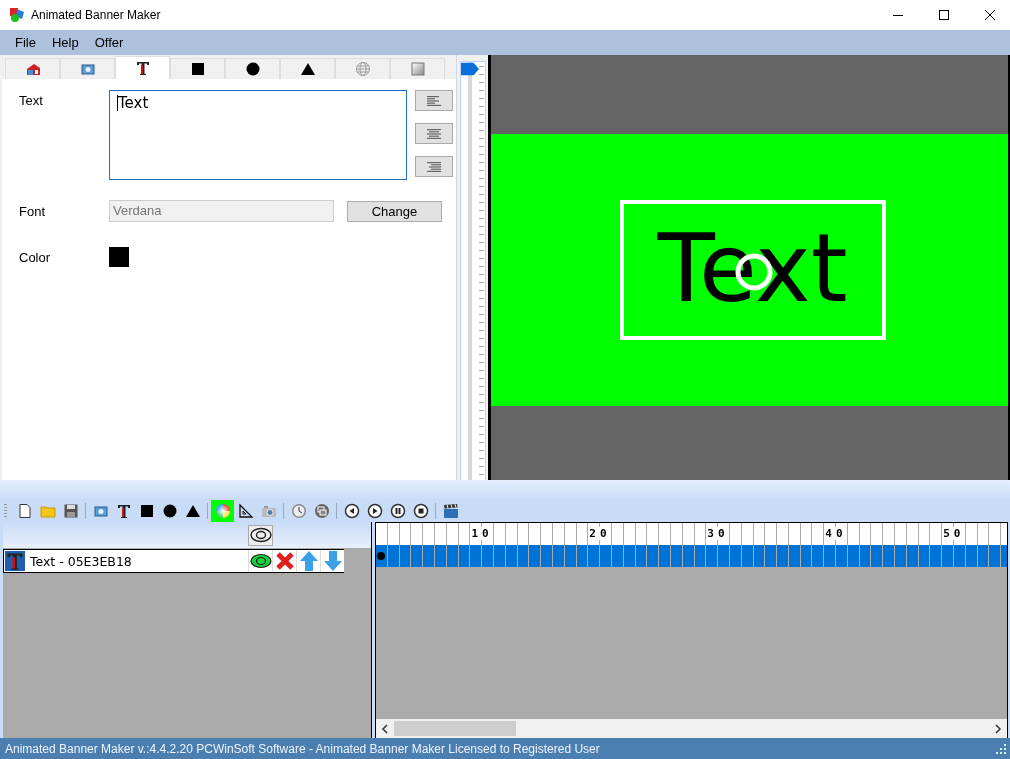 The width and height of the screenshot is (1010, 759). Describe the element at coordinates (420, 511) in the screenshot. I see `stop-icon` at that location.